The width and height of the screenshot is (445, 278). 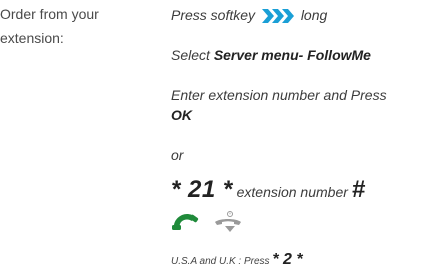 I want to click on server-menu-text: Server menu- FollowMe, so click(x=292, y=55).